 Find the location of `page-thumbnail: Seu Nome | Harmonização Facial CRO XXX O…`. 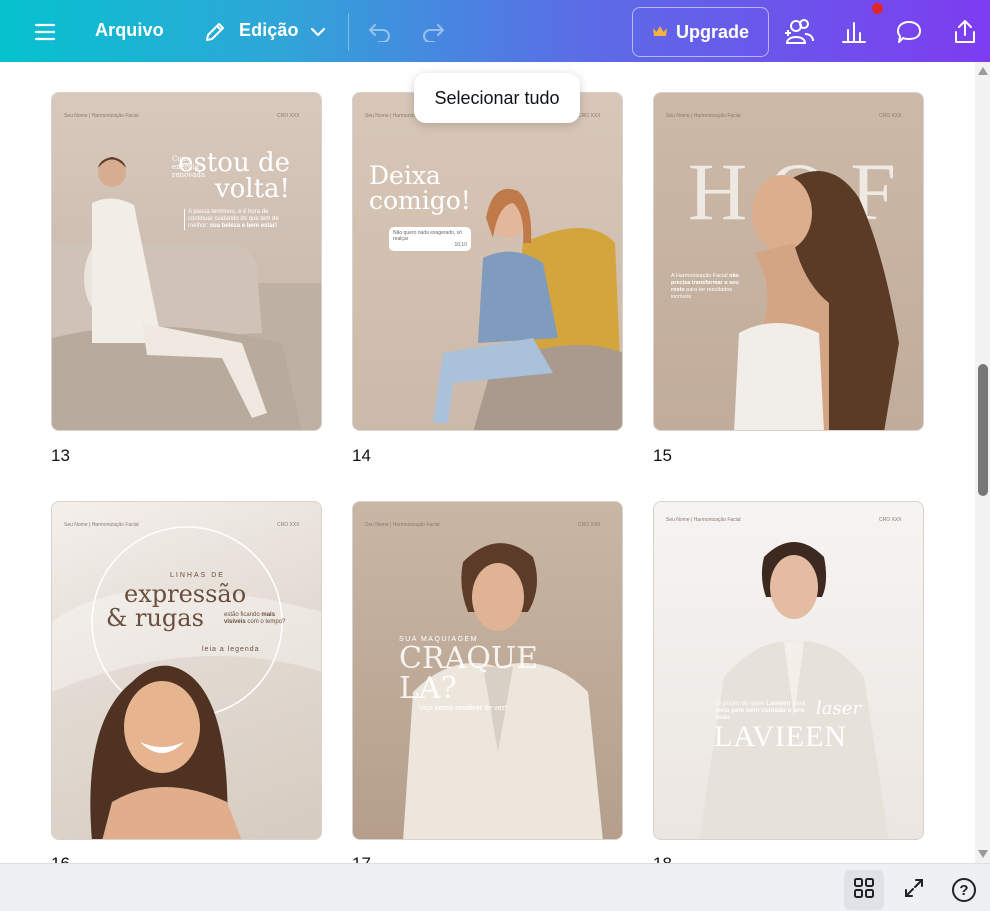

page-thumbnail: Seu Nome | Harmonização Facial CRO XXX O… is located at coordinates (788, 670).